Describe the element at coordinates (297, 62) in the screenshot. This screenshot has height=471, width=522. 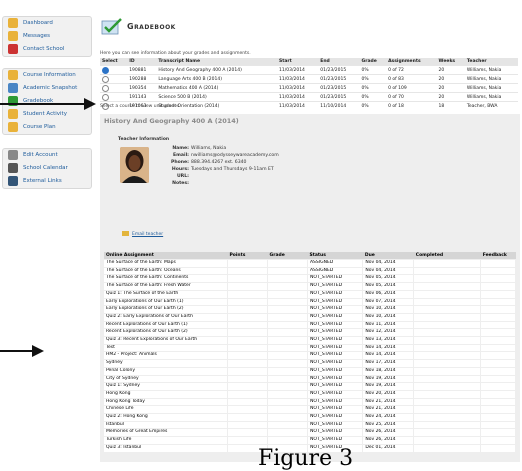
I see `course-col-header: Start` at that location.